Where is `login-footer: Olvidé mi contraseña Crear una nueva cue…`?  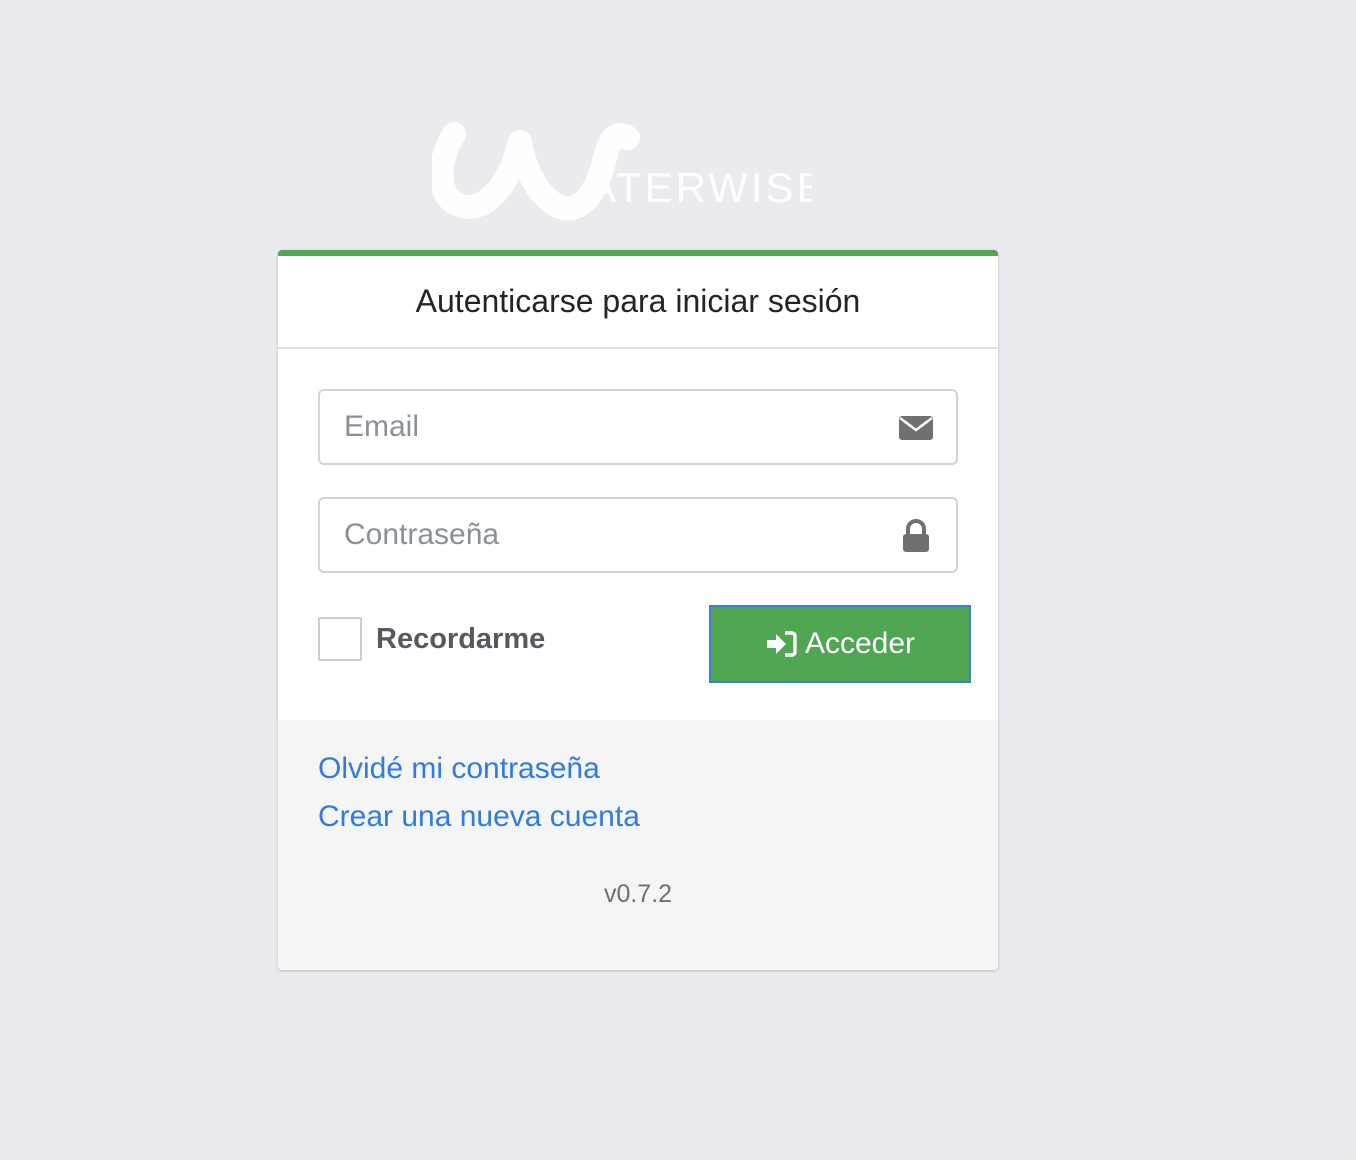 login-footer: Olvidé mi contraseña Crear una nueva cue… is located at coordinates (638, 845).